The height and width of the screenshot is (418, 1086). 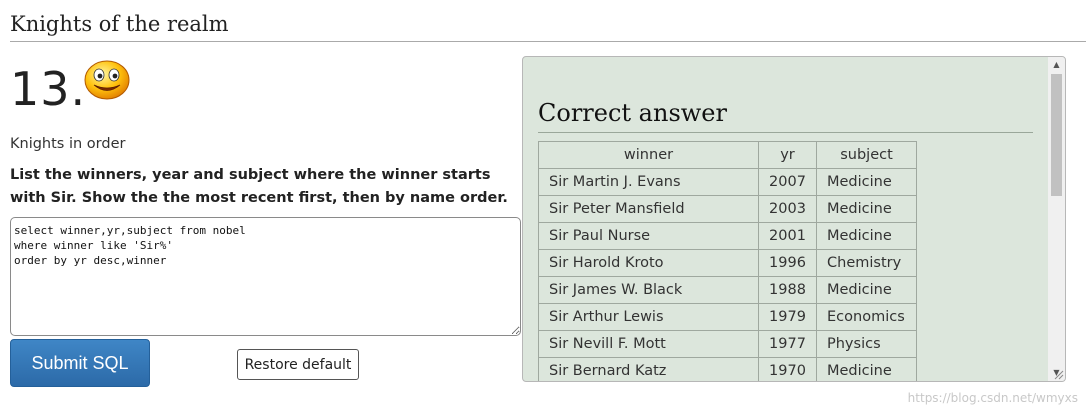 What do you see at coordinates (787, 236) in the screenshot?
I see `cell-yr: 2001` at bounding box center [787, 236].